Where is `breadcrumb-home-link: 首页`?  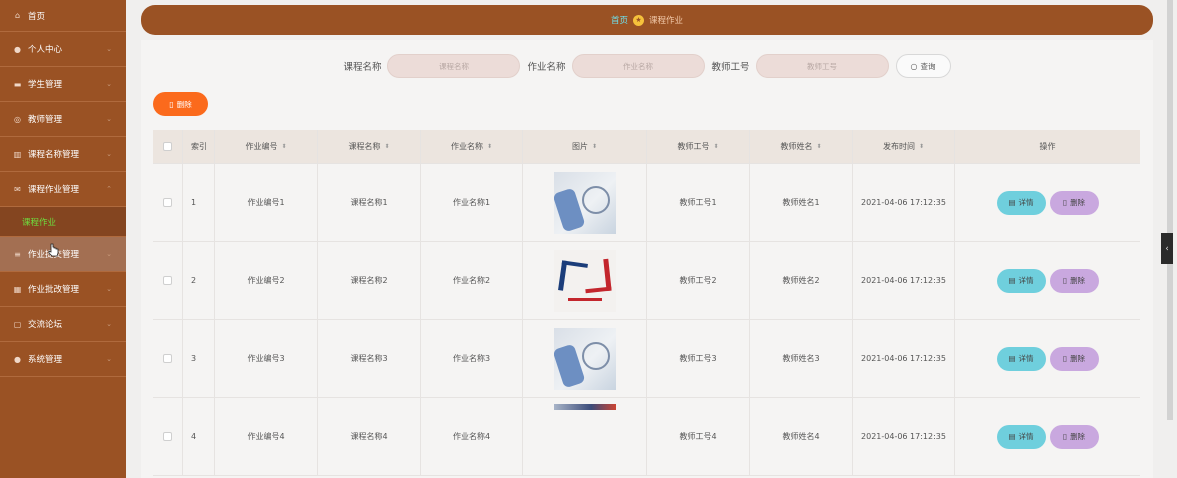
breadcrumb-home-link: 首页 is located at coordinates (619, 20).